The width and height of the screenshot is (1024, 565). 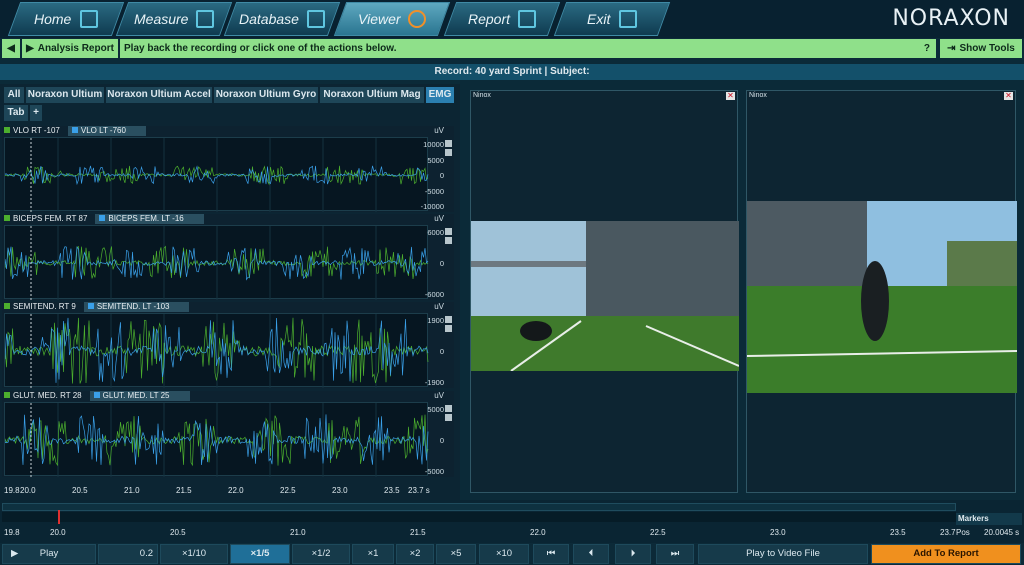 What do you see at coordinates (435, 320) in the screenshot?
I see `y-tick-label: 1900` at bounding box center [435, 320].